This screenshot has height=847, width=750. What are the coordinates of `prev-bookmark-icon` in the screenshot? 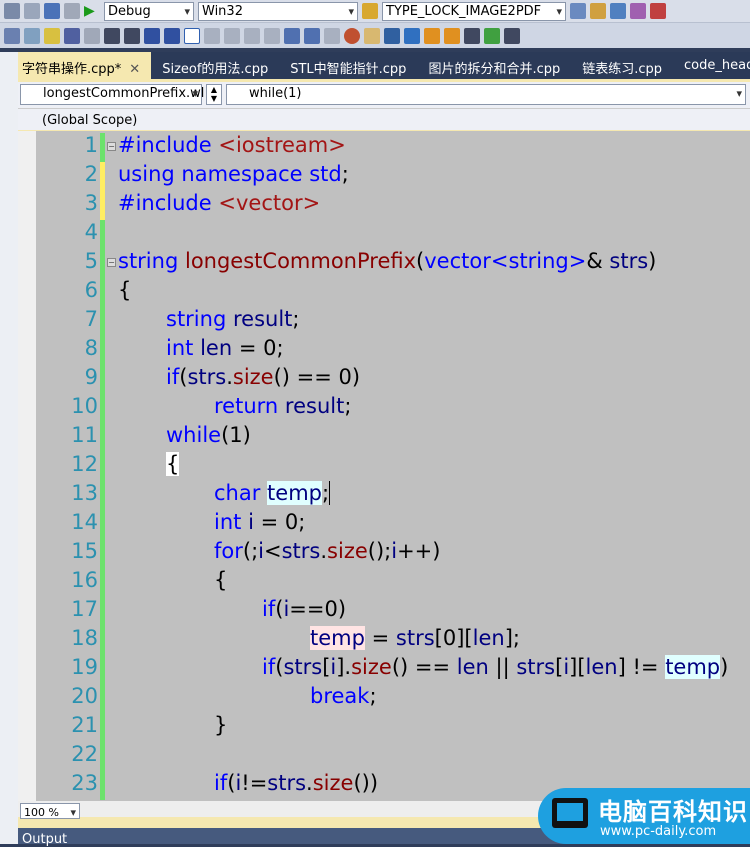 It's located at (212, 35).